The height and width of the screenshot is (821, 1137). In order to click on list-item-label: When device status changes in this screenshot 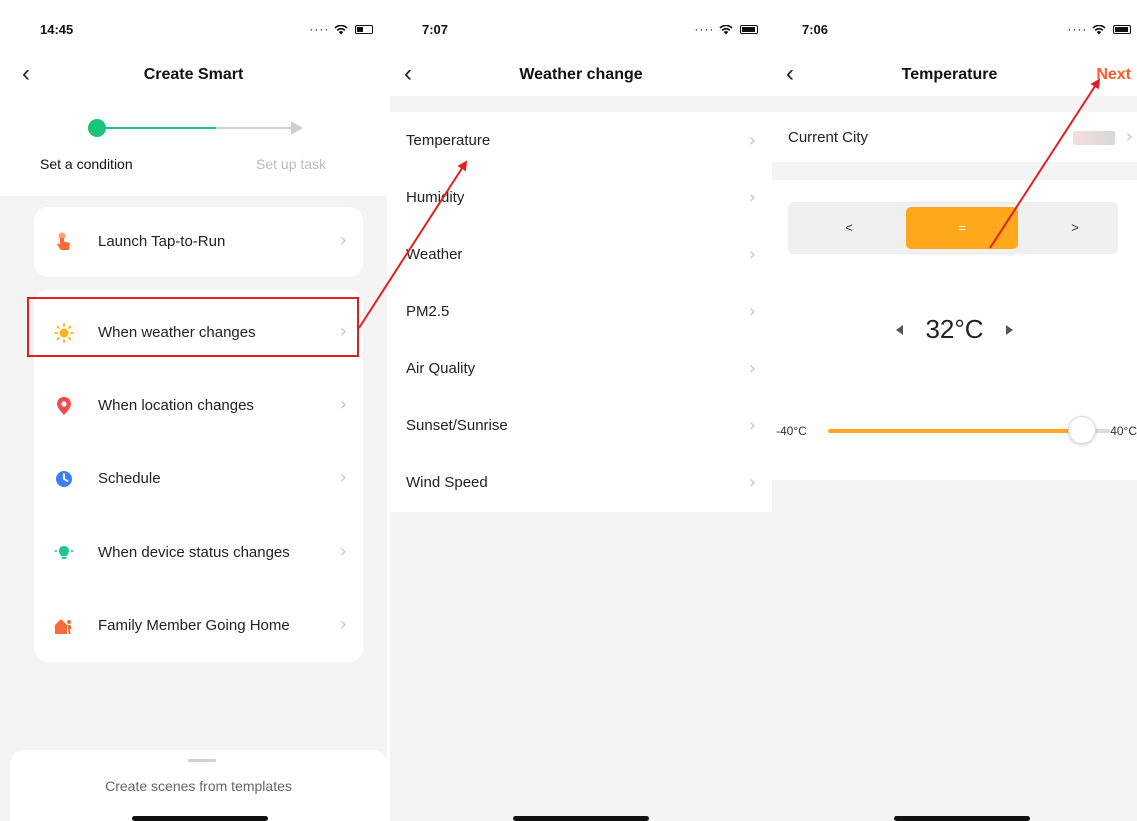, I will do `click(194, 552)`.